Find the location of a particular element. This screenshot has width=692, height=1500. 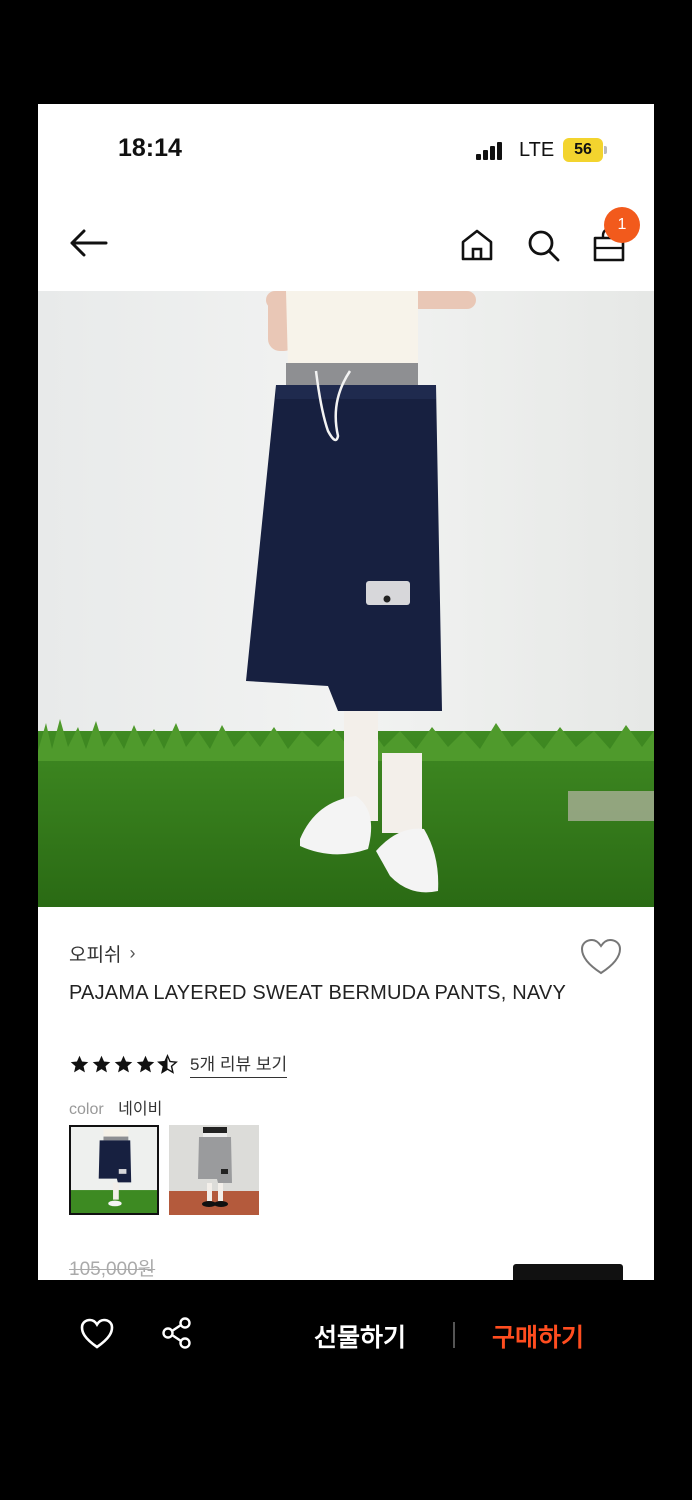

network-type: LTE is located at coordinates (537, 150).